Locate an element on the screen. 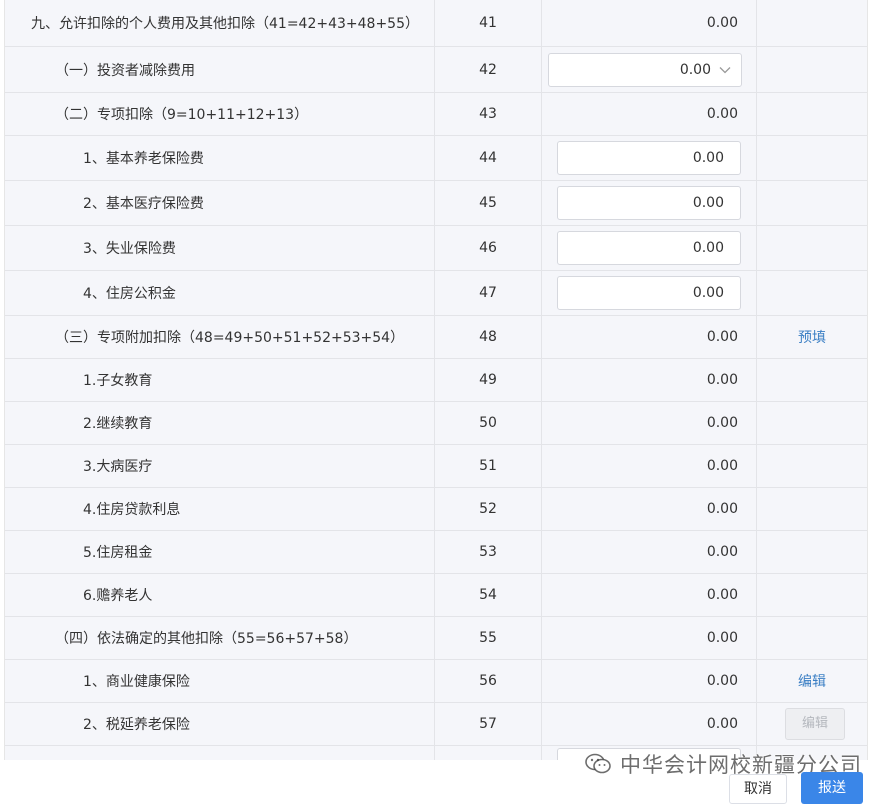  medical-insurance-input: 0.00 is located at coordinates (649, 203).